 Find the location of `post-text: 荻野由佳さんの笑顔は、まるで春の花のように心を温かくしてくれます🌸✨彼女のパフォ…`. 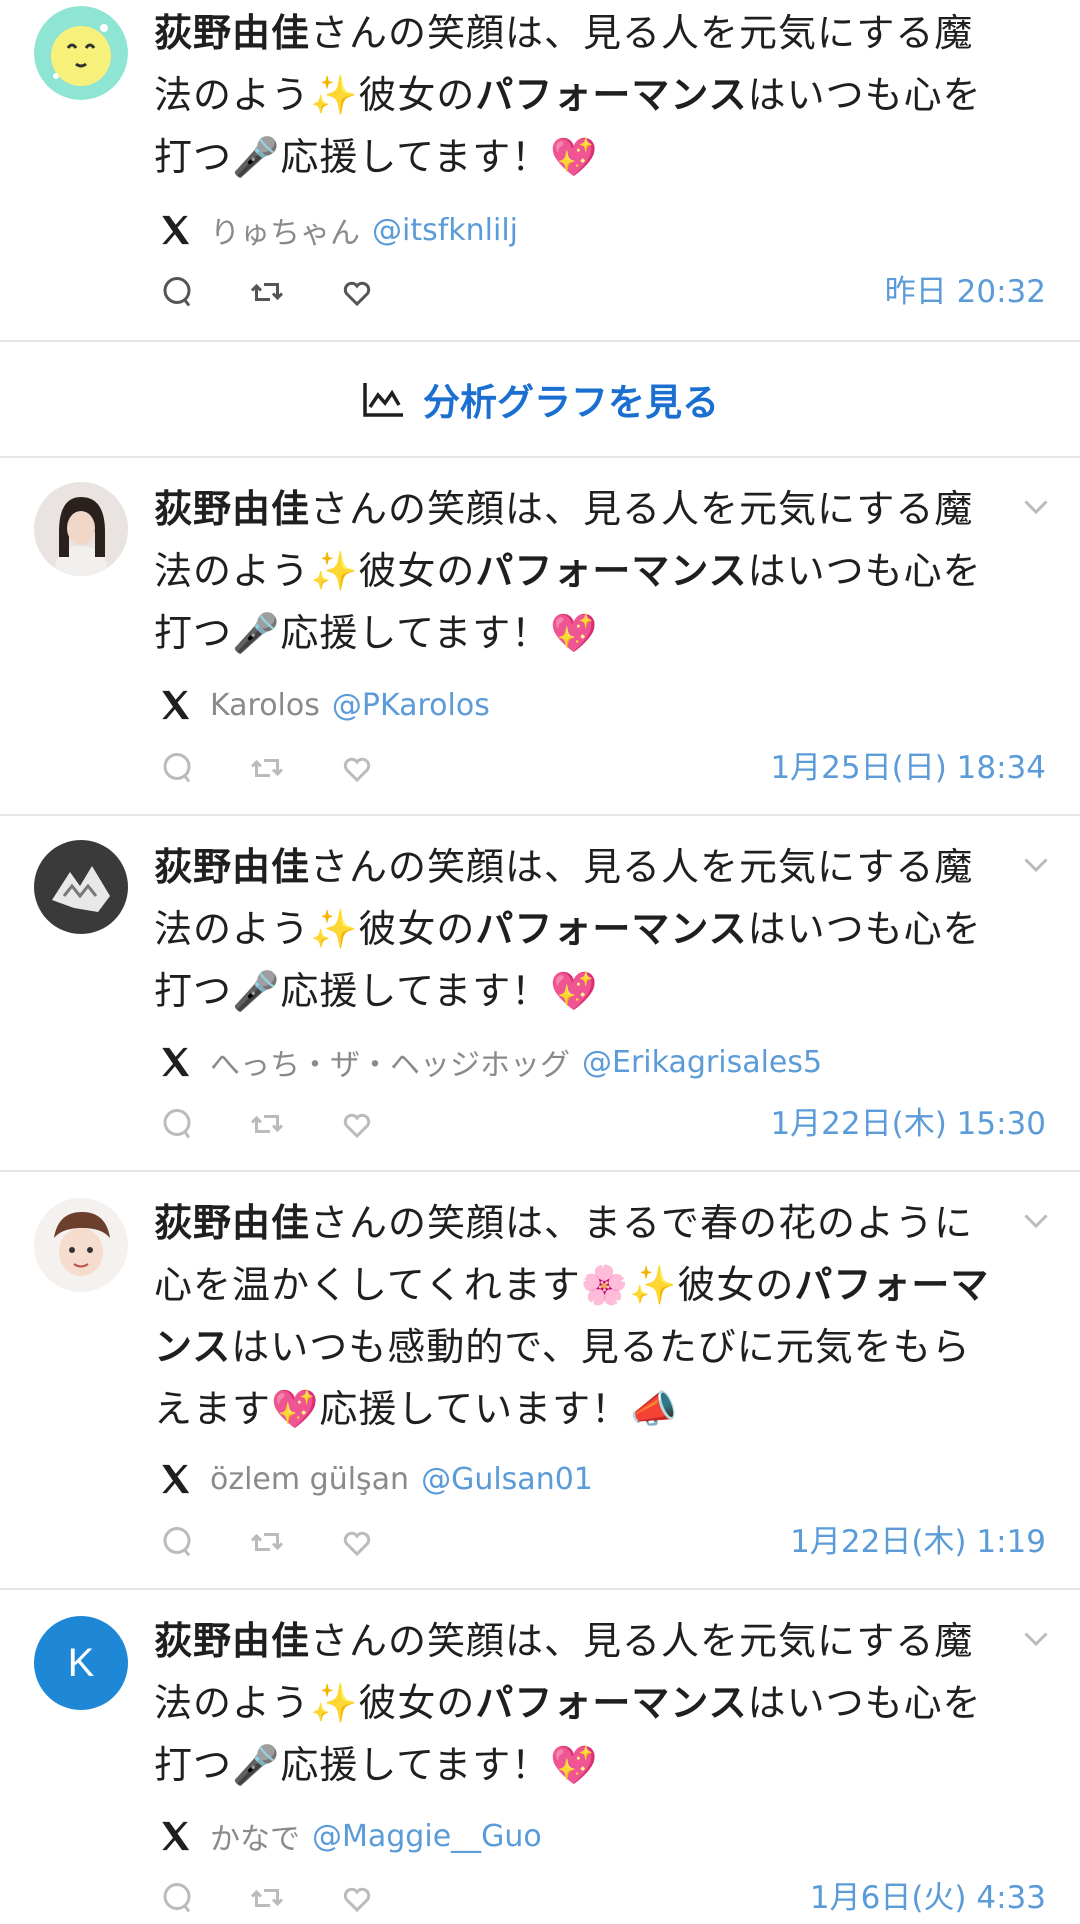

post-text: 荻野由佳さんの笑顔は、まるで春の花のように心を温かくしてくれます🌸✨彼女のパフォ… is located at coordinates (579, 1316).